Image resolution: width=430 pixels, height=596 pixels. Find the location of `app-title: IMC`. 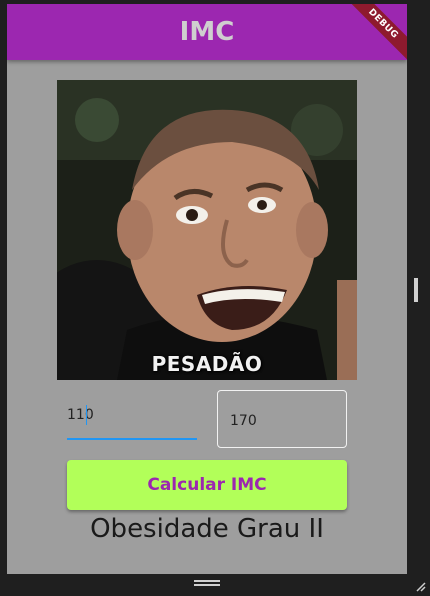

app-title: IMC is located at coordinates (207, 32).